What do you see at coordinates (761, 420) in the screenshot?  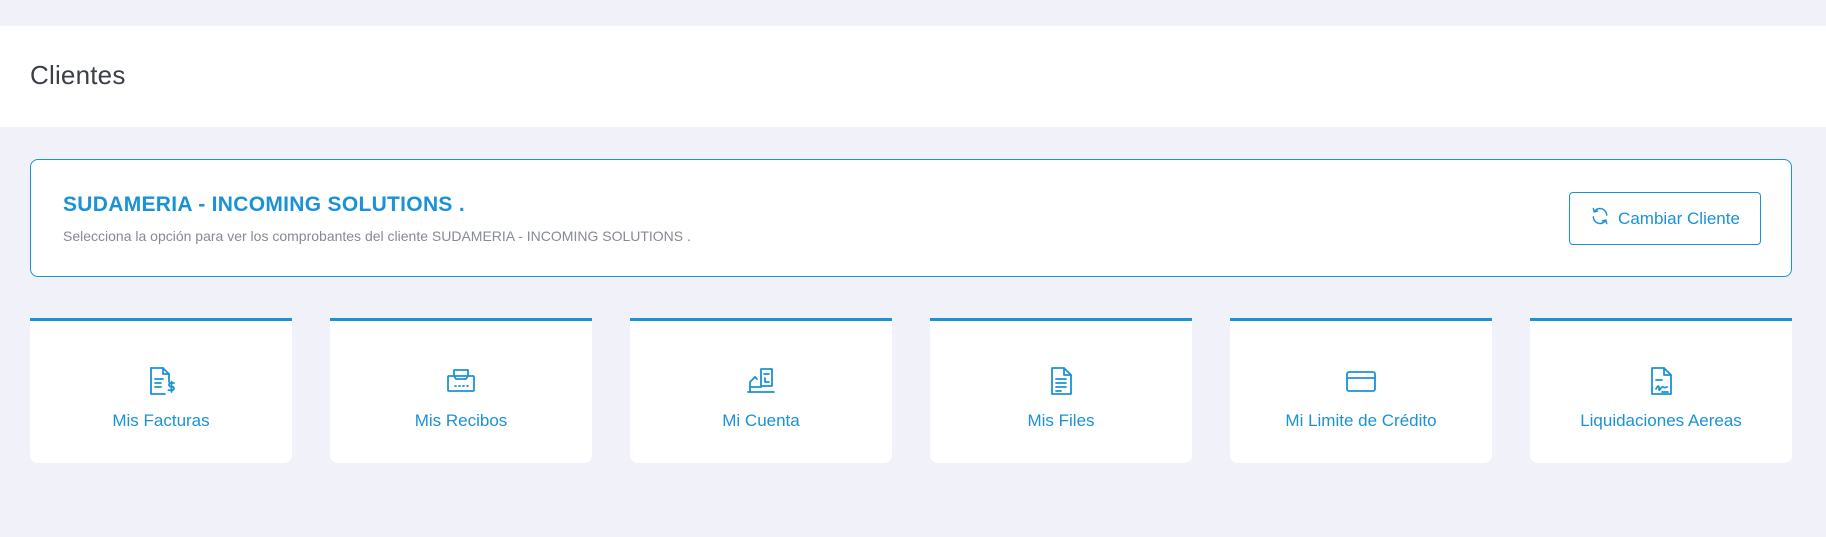 I see `tile-label: Mi Cuenta` at bounding box center [761, 420].